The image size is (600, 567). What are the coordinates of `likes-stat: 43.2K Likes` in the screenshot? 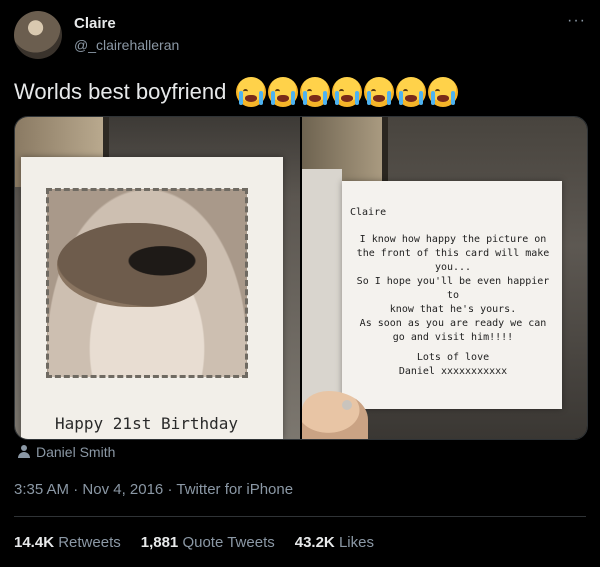 It's located at (334, 542).